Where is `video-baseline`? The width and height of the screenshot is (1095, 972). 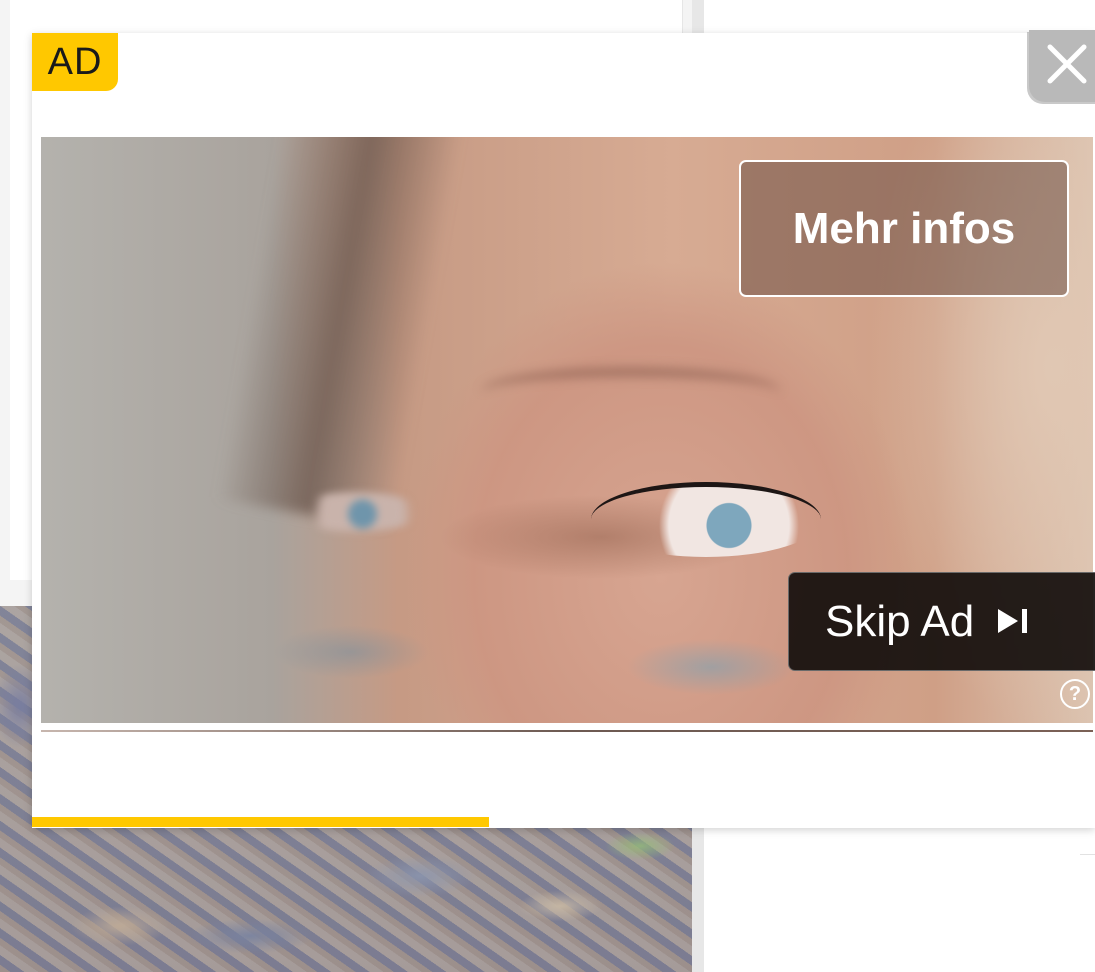 video-baseline is located at coordinates (567, 731).